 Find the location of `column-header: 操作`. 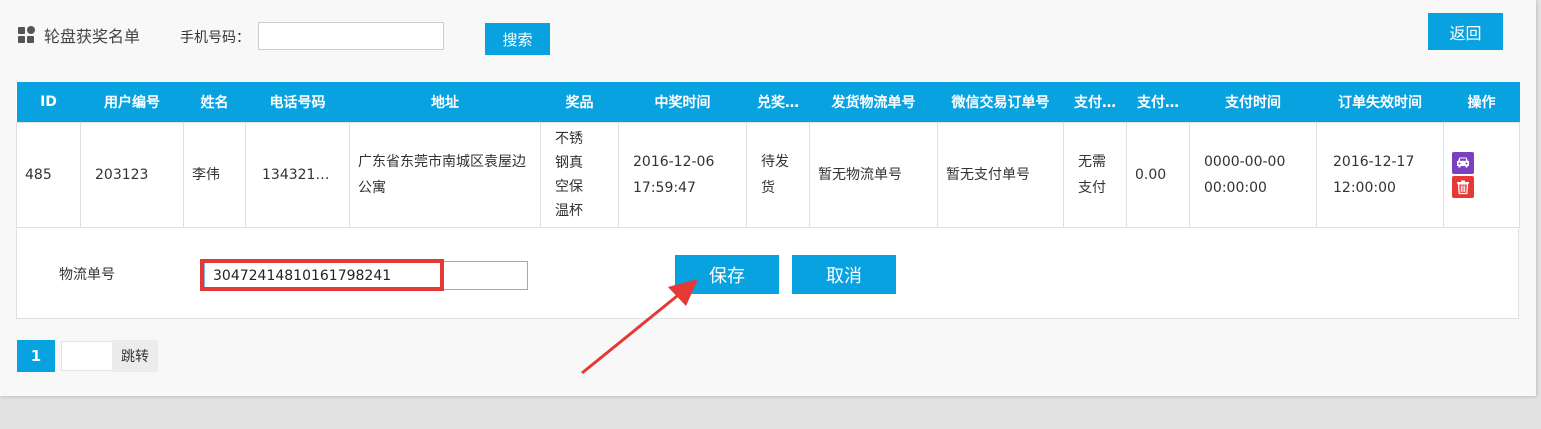

column-header: 操作 is located at coordinates (1481, 102).